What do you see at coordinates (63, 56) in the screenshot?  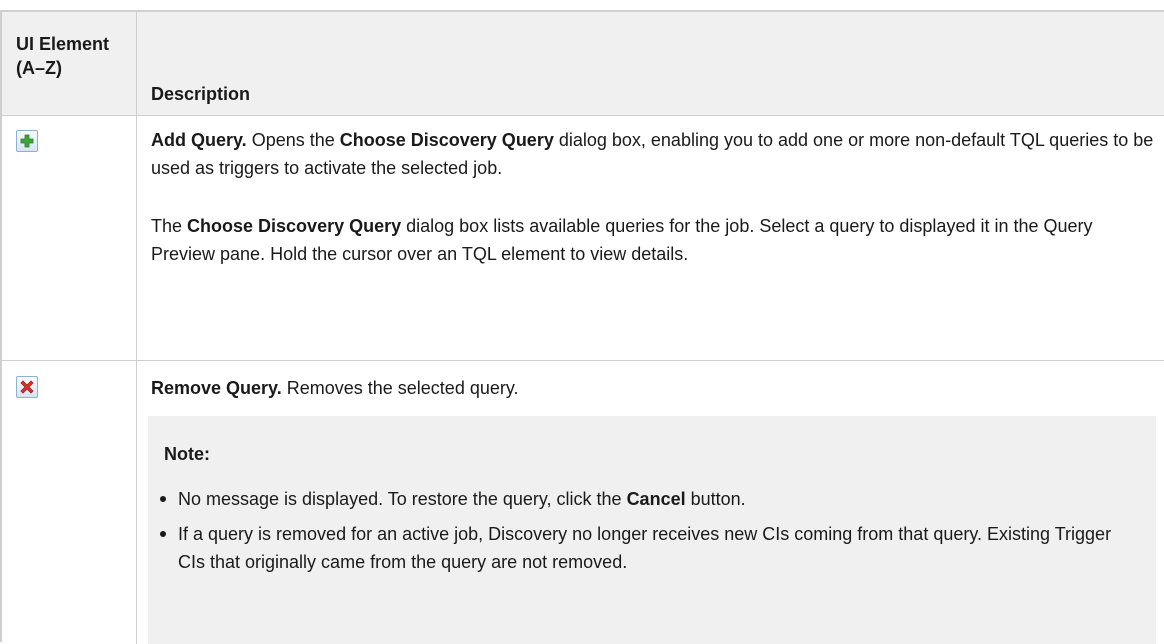 I see `header-ui-element: UI Element (A–Z)` at bounding box center [63, 56].